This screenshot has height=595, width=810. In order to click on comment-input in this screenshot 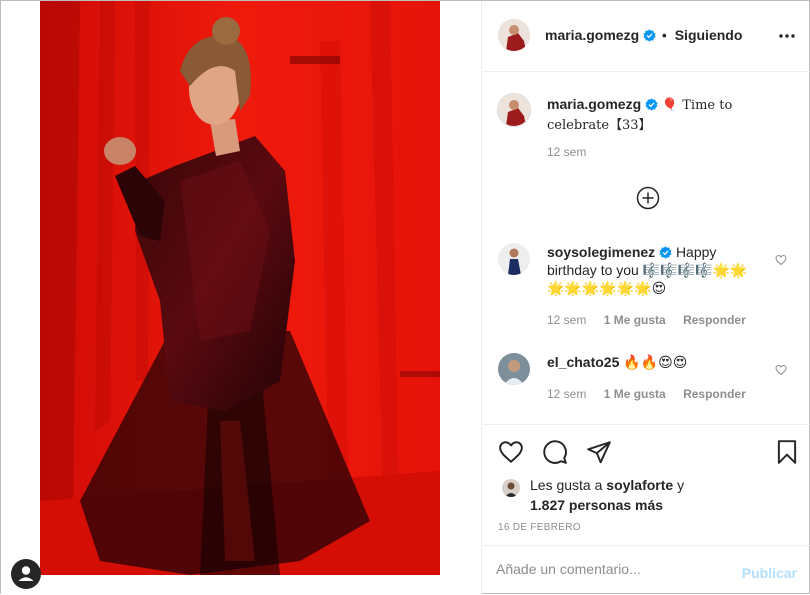, I will do `click(611, 569)`.